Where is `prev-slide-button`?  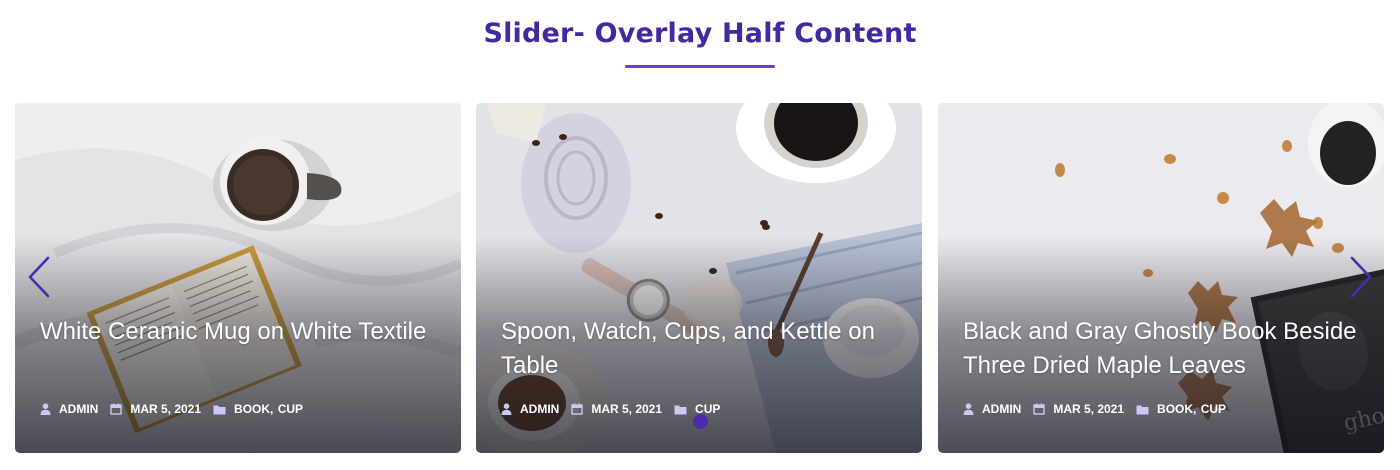 prev-slide-button is located at coordinates (39, 277).